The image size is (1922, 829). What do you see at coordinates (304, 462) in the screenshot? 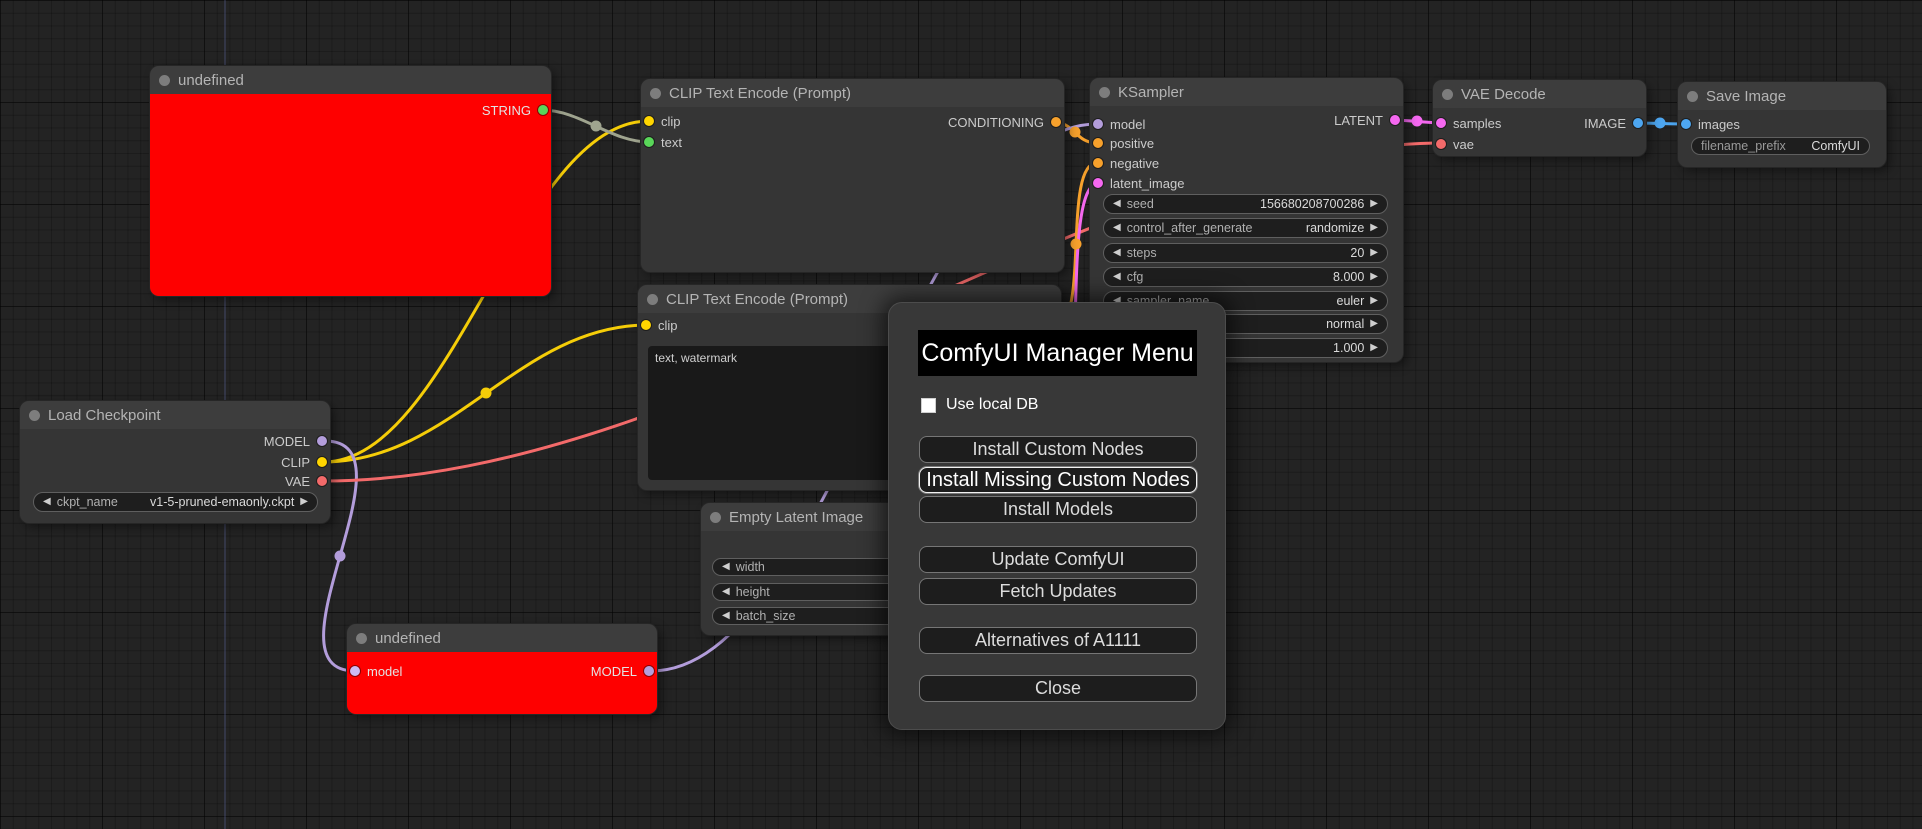
I see `output-port-clip: CLIP` at bounding box center [304, 462].